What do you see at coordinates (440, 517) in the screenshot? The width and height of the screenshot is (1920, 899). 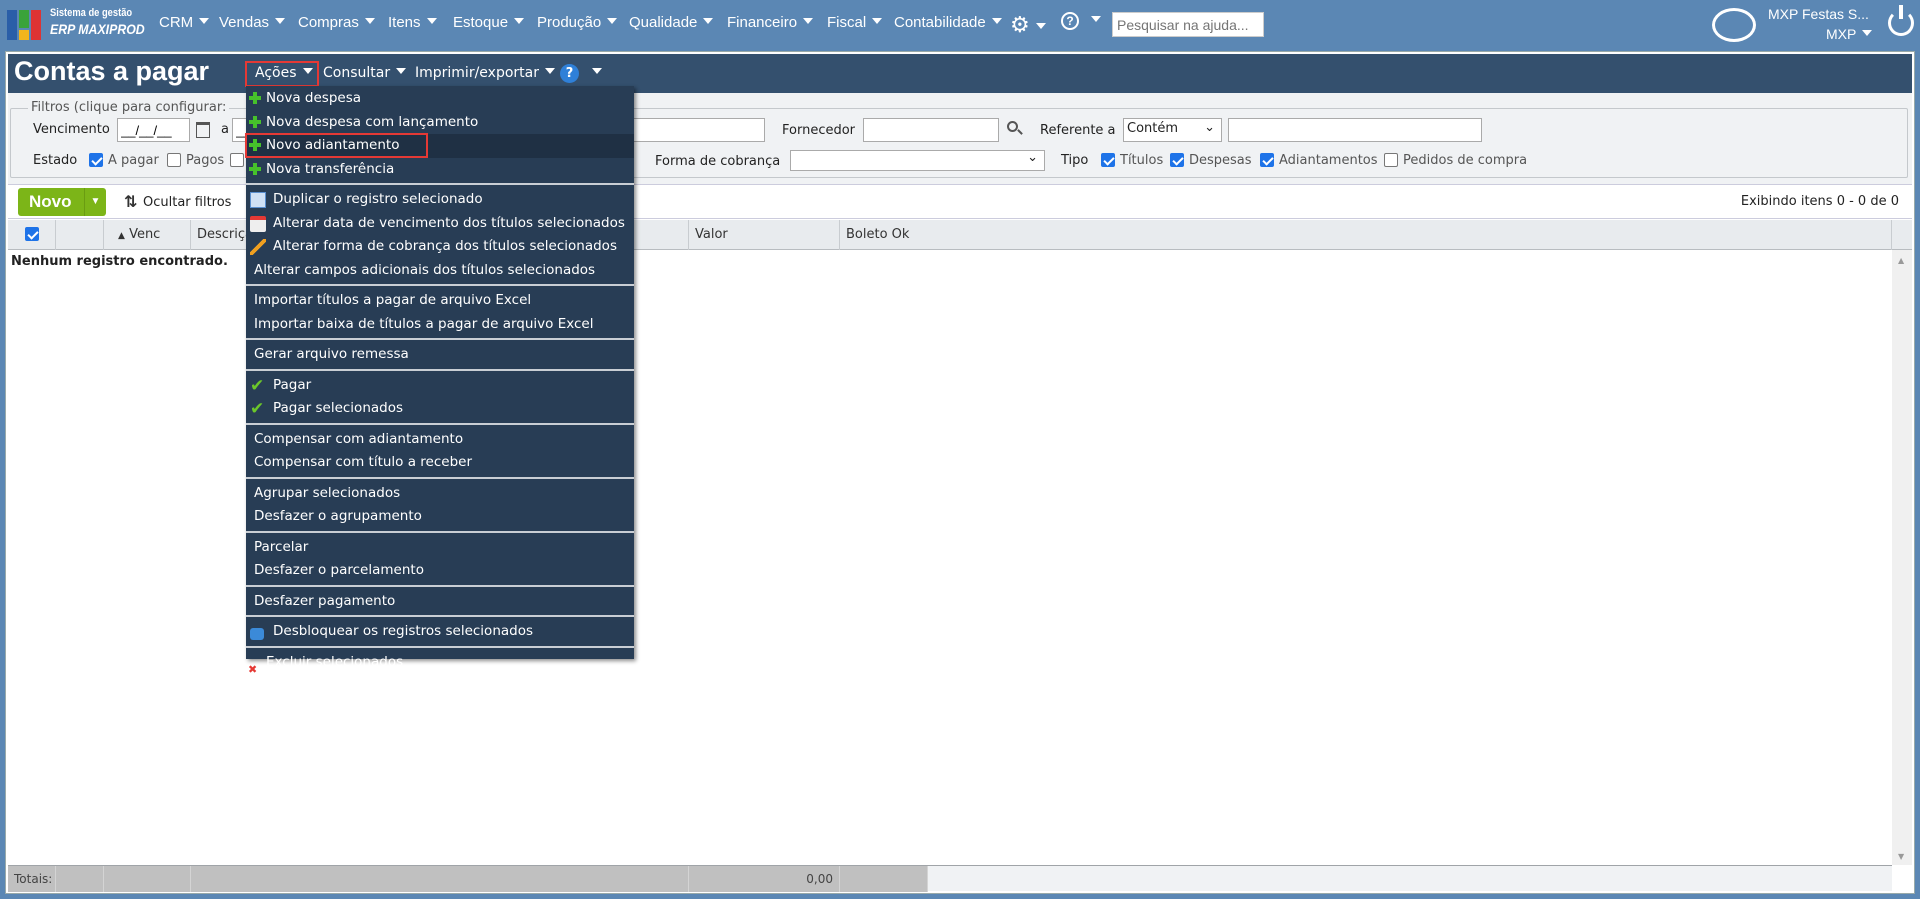 I see `menu-item: Desfazer o agrupamento` at bounding box center [440, 517].